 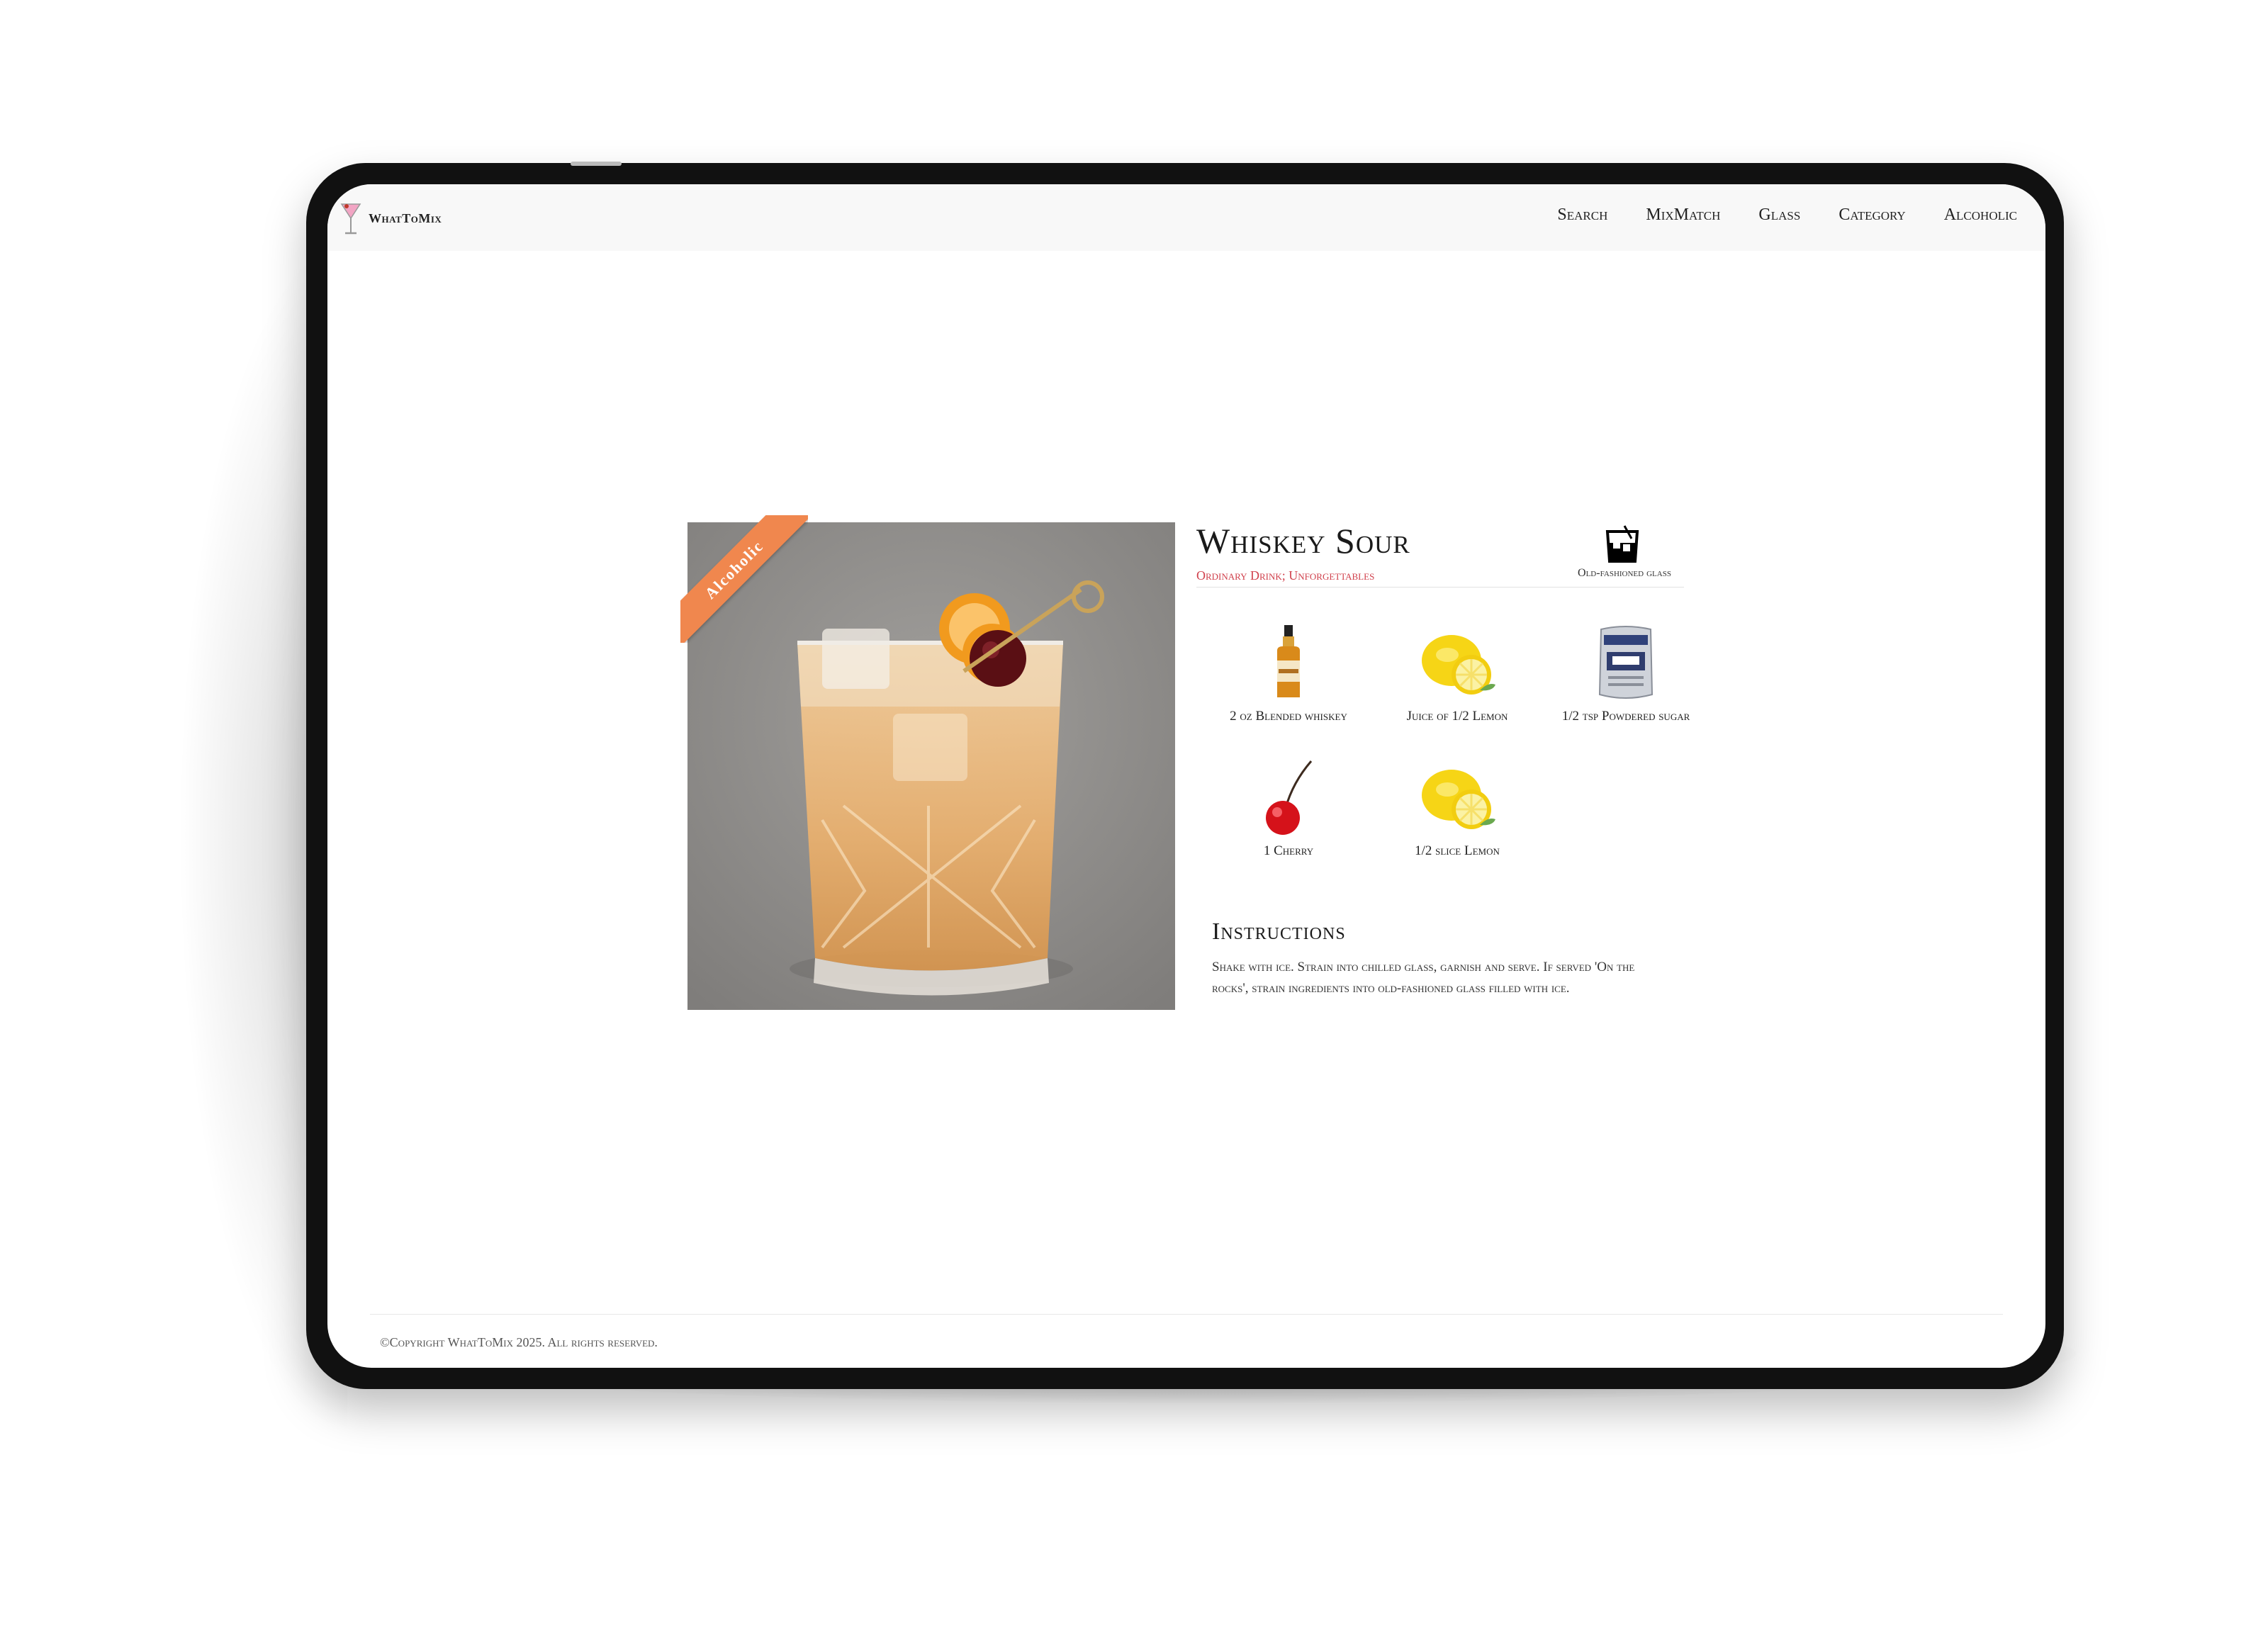 What do you see at coordinates (1289, 797) in the screenshot?
I see `cherry-icon` at bounding box center [1289, 797].